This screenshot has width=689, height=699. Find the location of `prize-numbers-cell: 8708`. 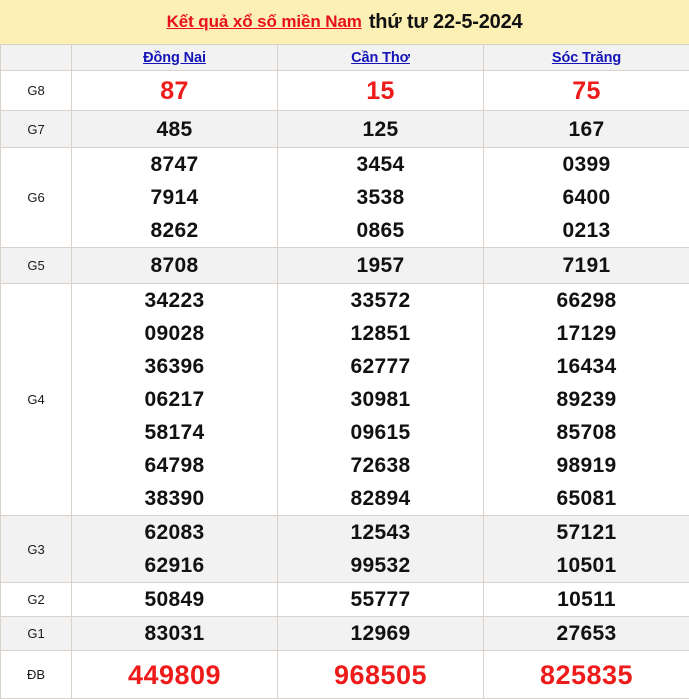

prize-numbers-cell: 8708 is located at coordinates (175, 266).